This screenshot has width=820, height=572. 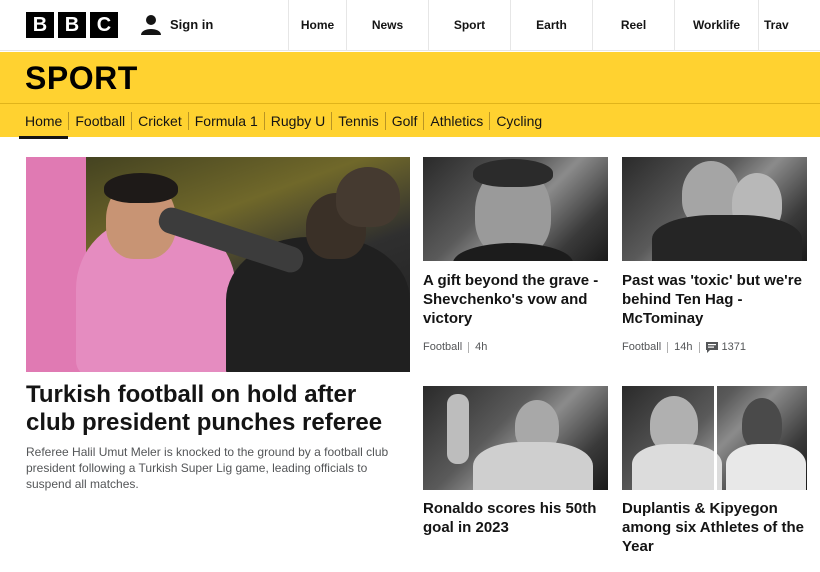 What do you see at coordinates (518, 518) in the screenshot?
I see `story-headline-ronaldo: Ronaldo scores his 50th goal in 2023` at bounding box center [518, 518].